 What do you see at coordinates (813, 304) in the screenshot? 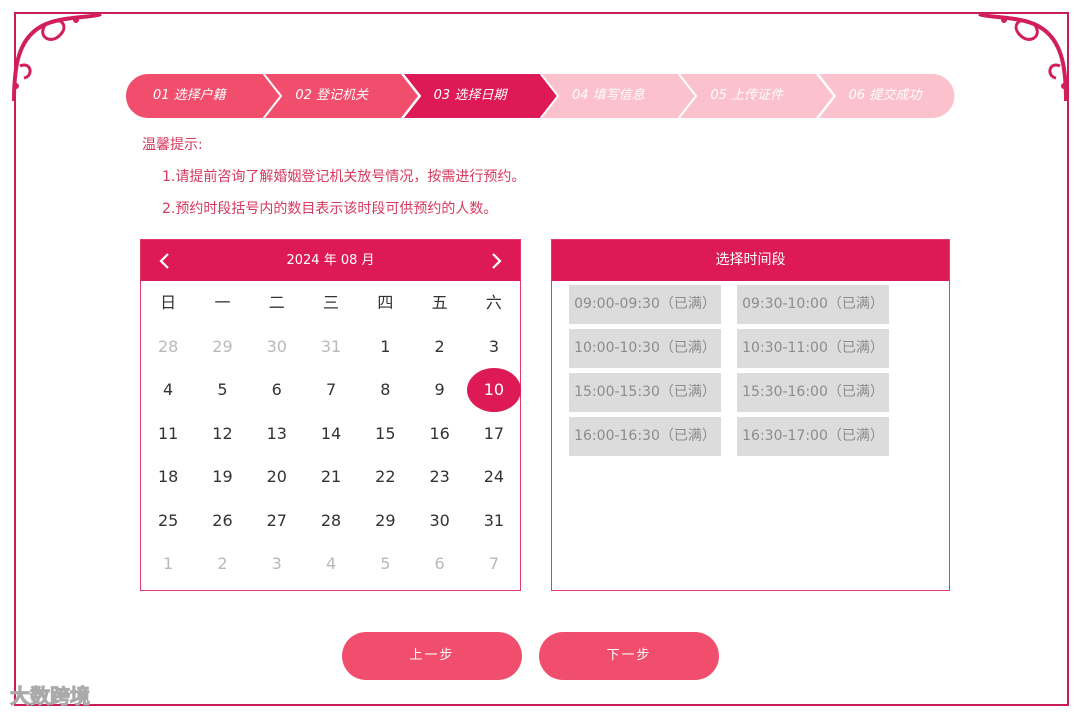
I see `timeslot-button: 09:30-10:00（已满）` at bounding box center [813, 304].